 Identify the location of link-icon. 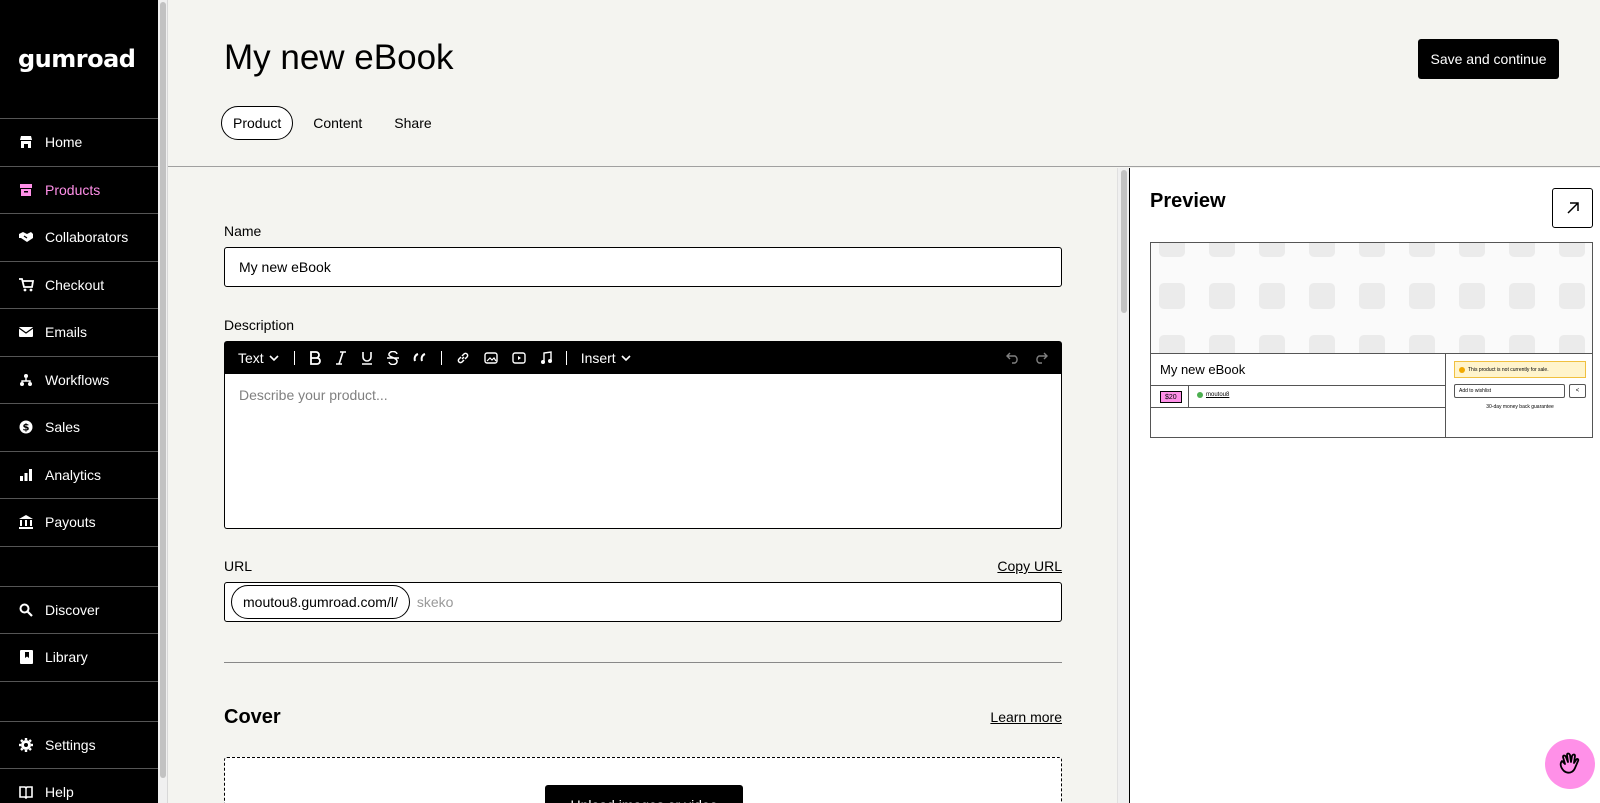
(463, 358).